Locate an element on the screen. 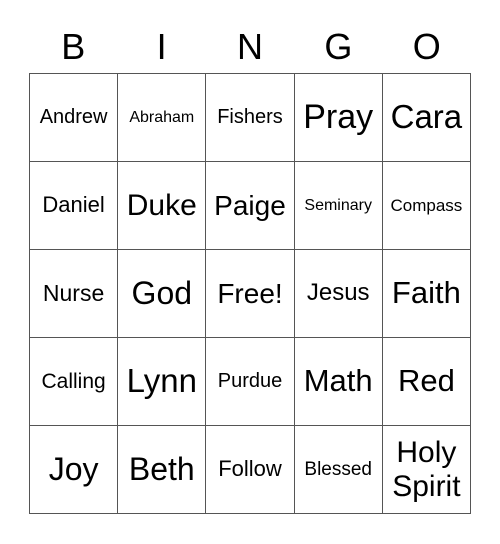 This screenshot has width=500, height=544. bingo-cell: Holy Spirit is located at coordinates (426, 470).